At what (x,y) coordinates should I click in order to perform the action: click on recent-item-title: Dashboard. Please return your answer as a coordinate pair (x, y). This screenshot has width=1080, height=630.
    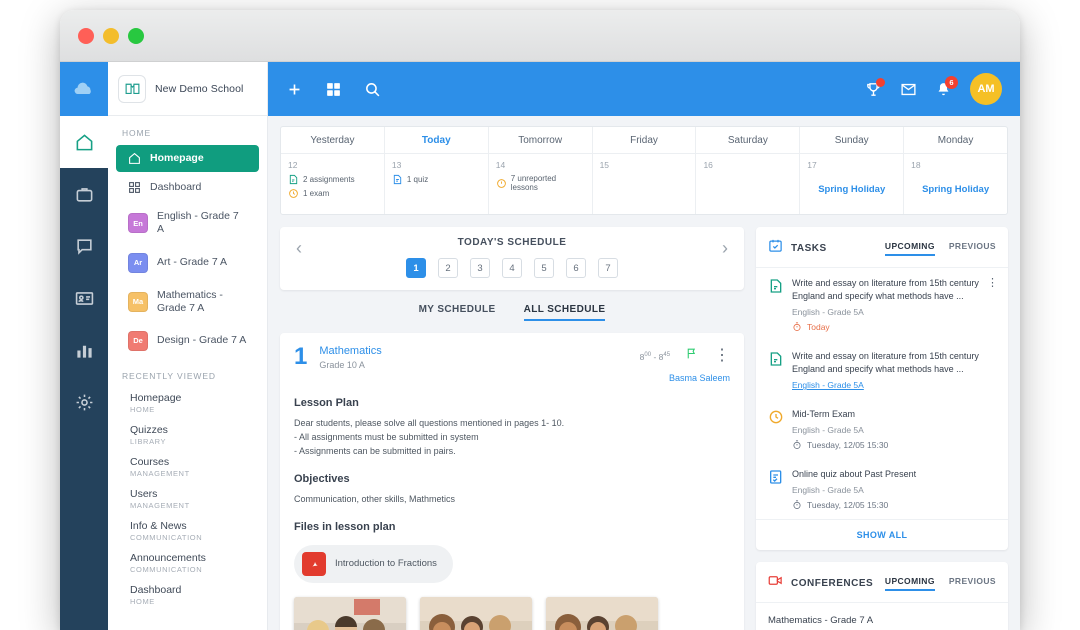
    Looking at the image, I should click on (156, 589).